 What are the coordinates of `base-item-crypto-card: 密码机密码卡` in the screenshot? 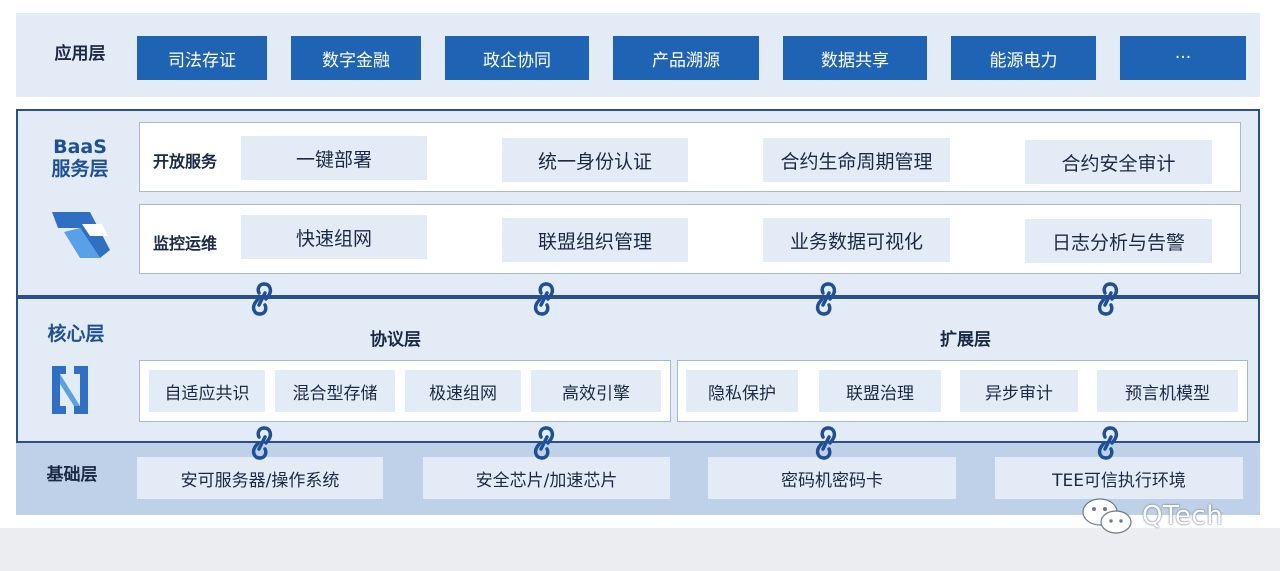 It's located at (832, 478).